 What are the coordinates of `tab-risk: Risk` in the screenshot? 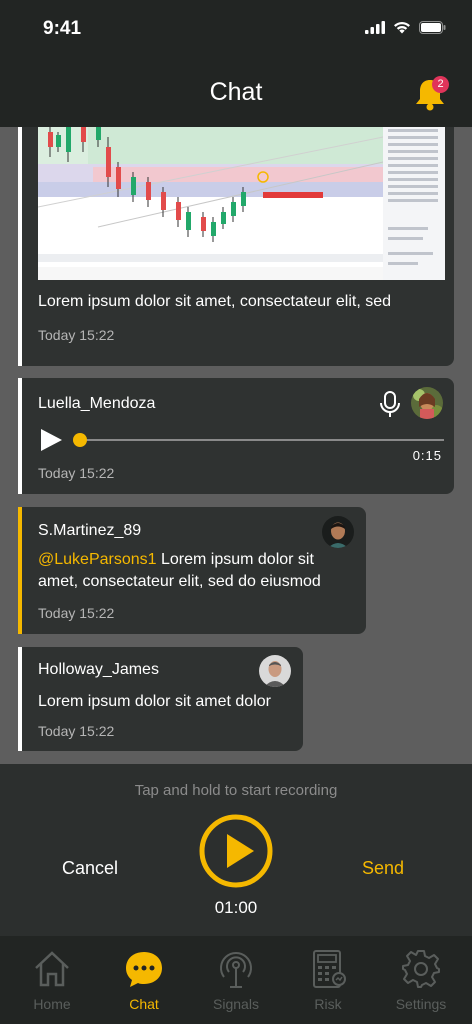 It's located at (328, 980).